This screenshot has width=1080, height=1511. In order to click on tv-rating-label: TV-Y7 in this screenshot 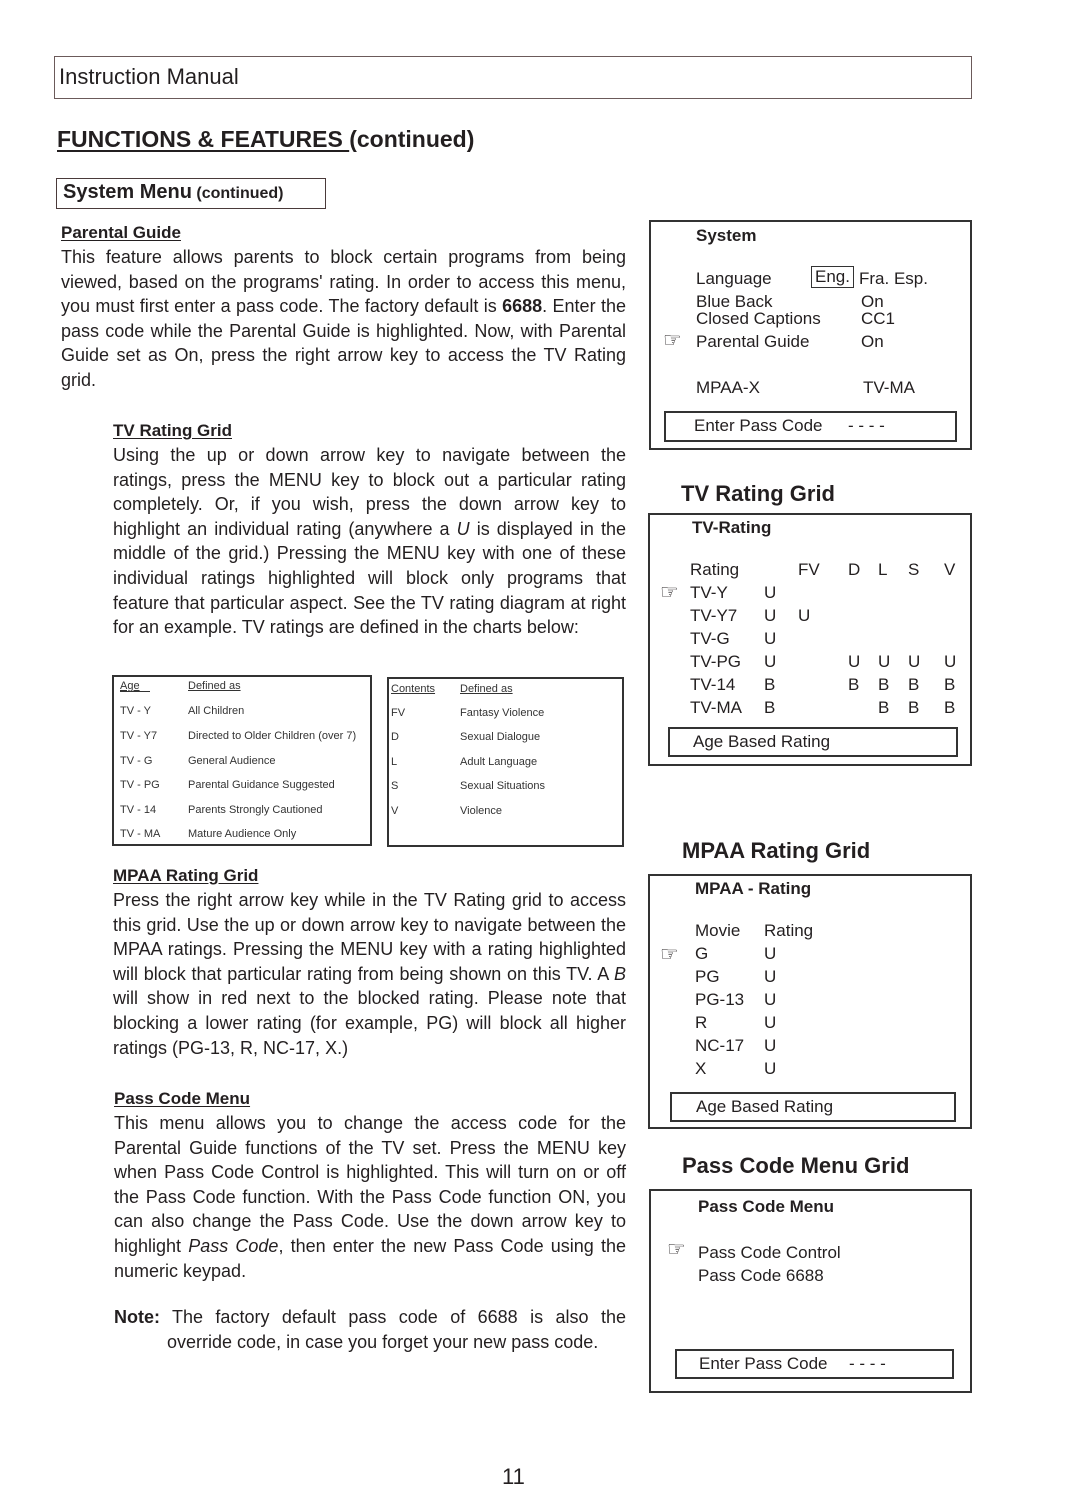, I will do `click(714, 615)`.